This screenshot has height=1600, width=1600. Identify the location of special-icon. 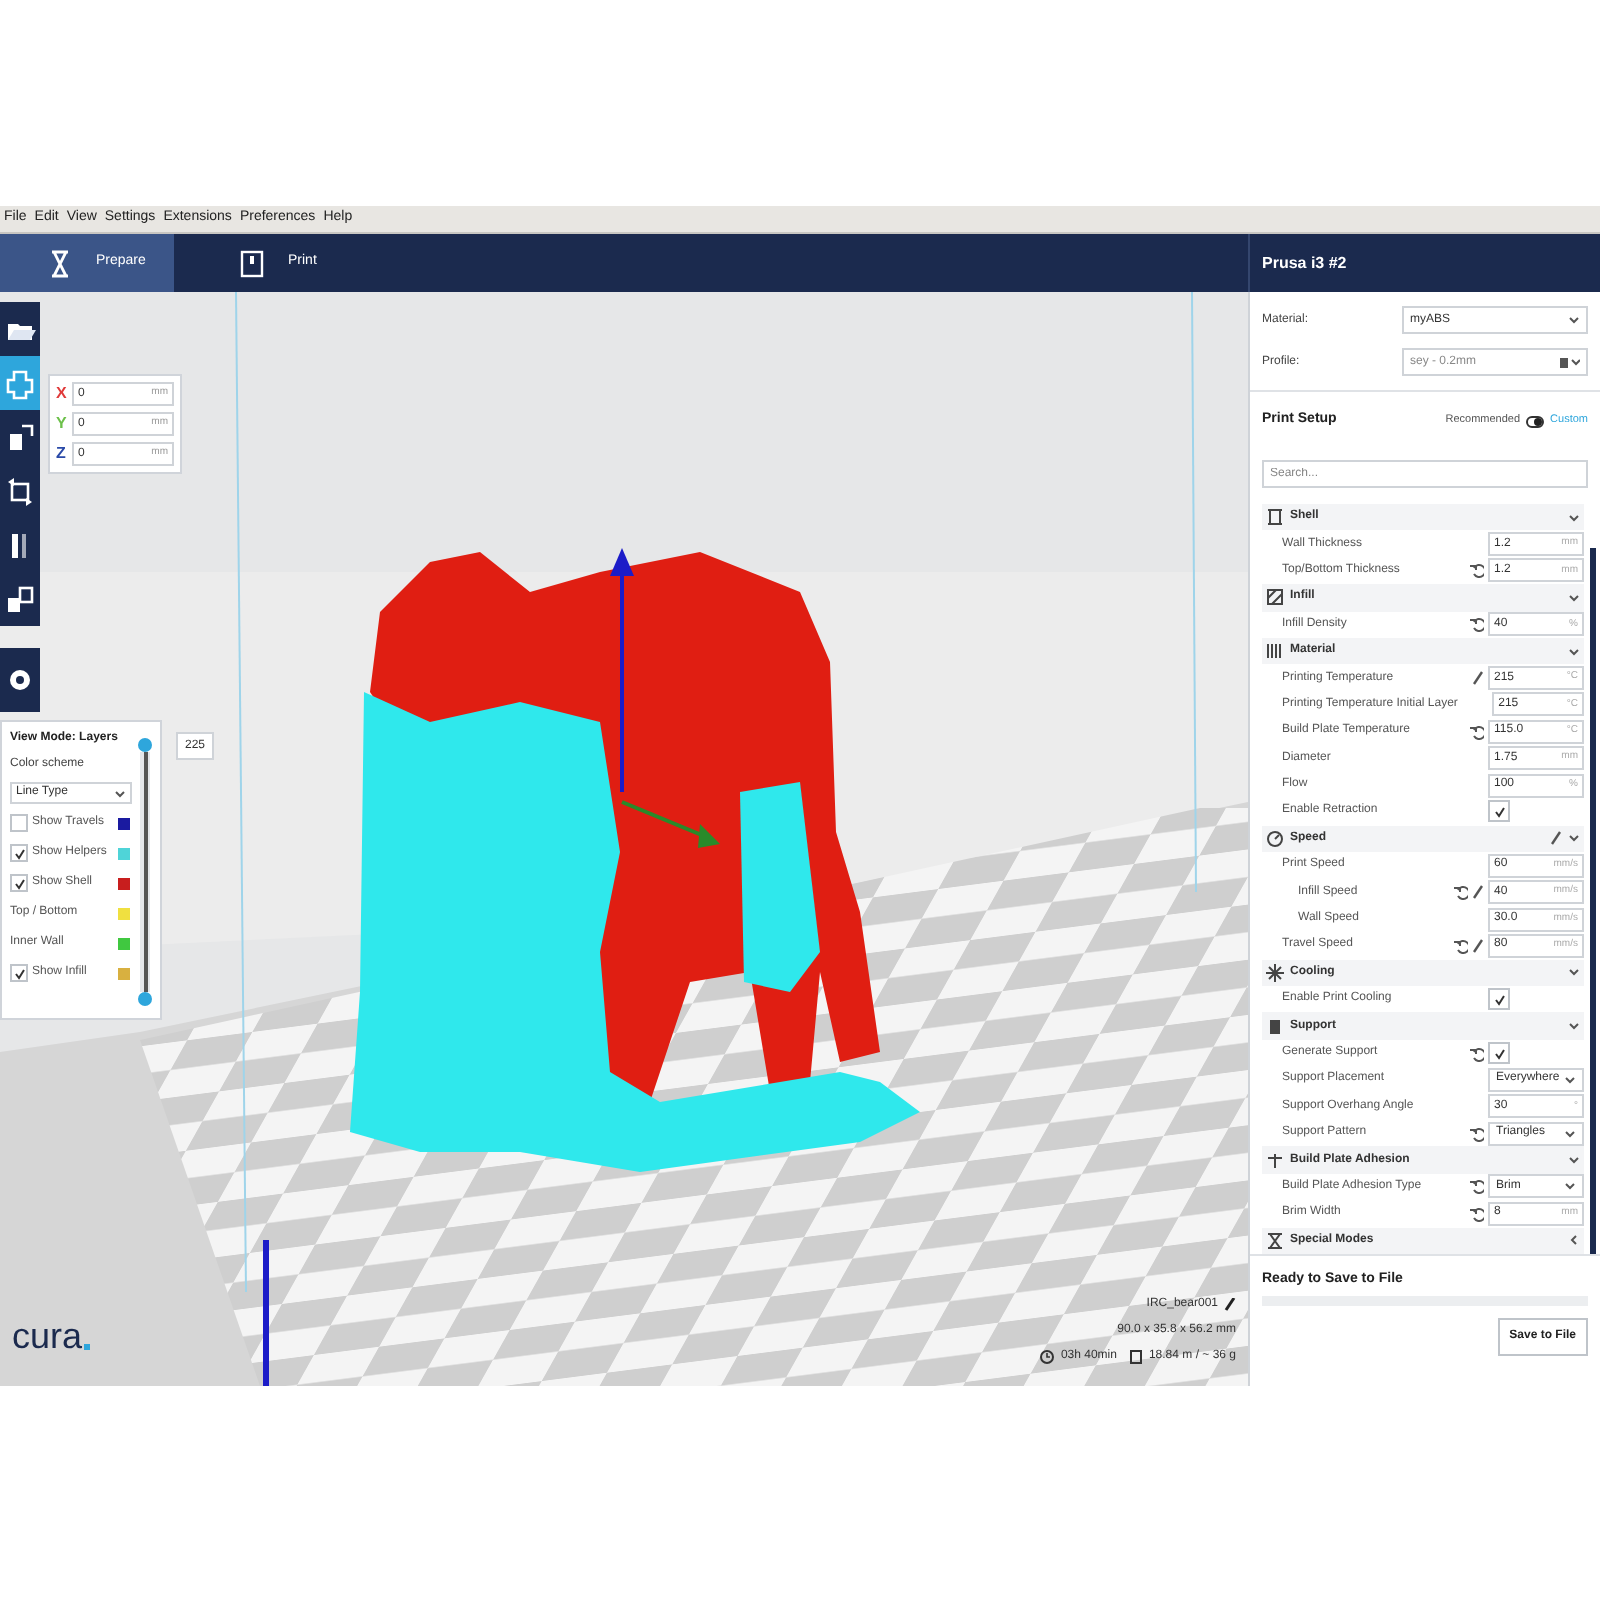
(1275, 1240).